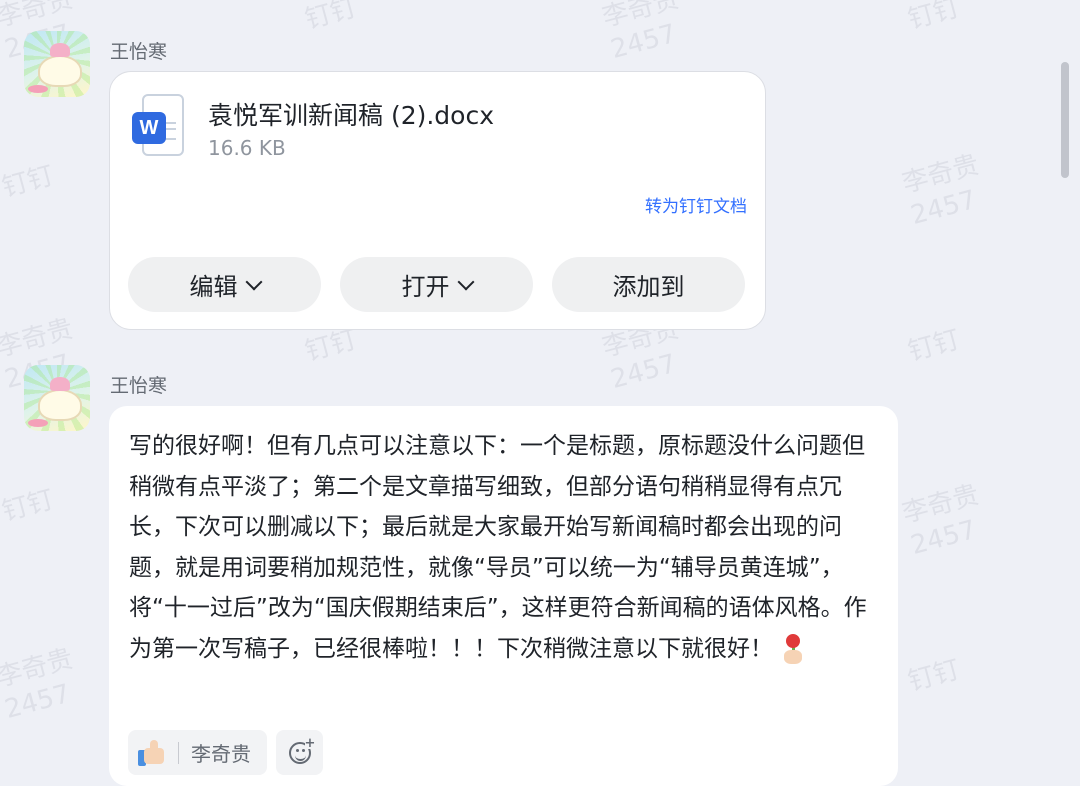 This screenshot has width=1080, height=786. I want to click on scrollbar-thumb, so click(1065, 120).